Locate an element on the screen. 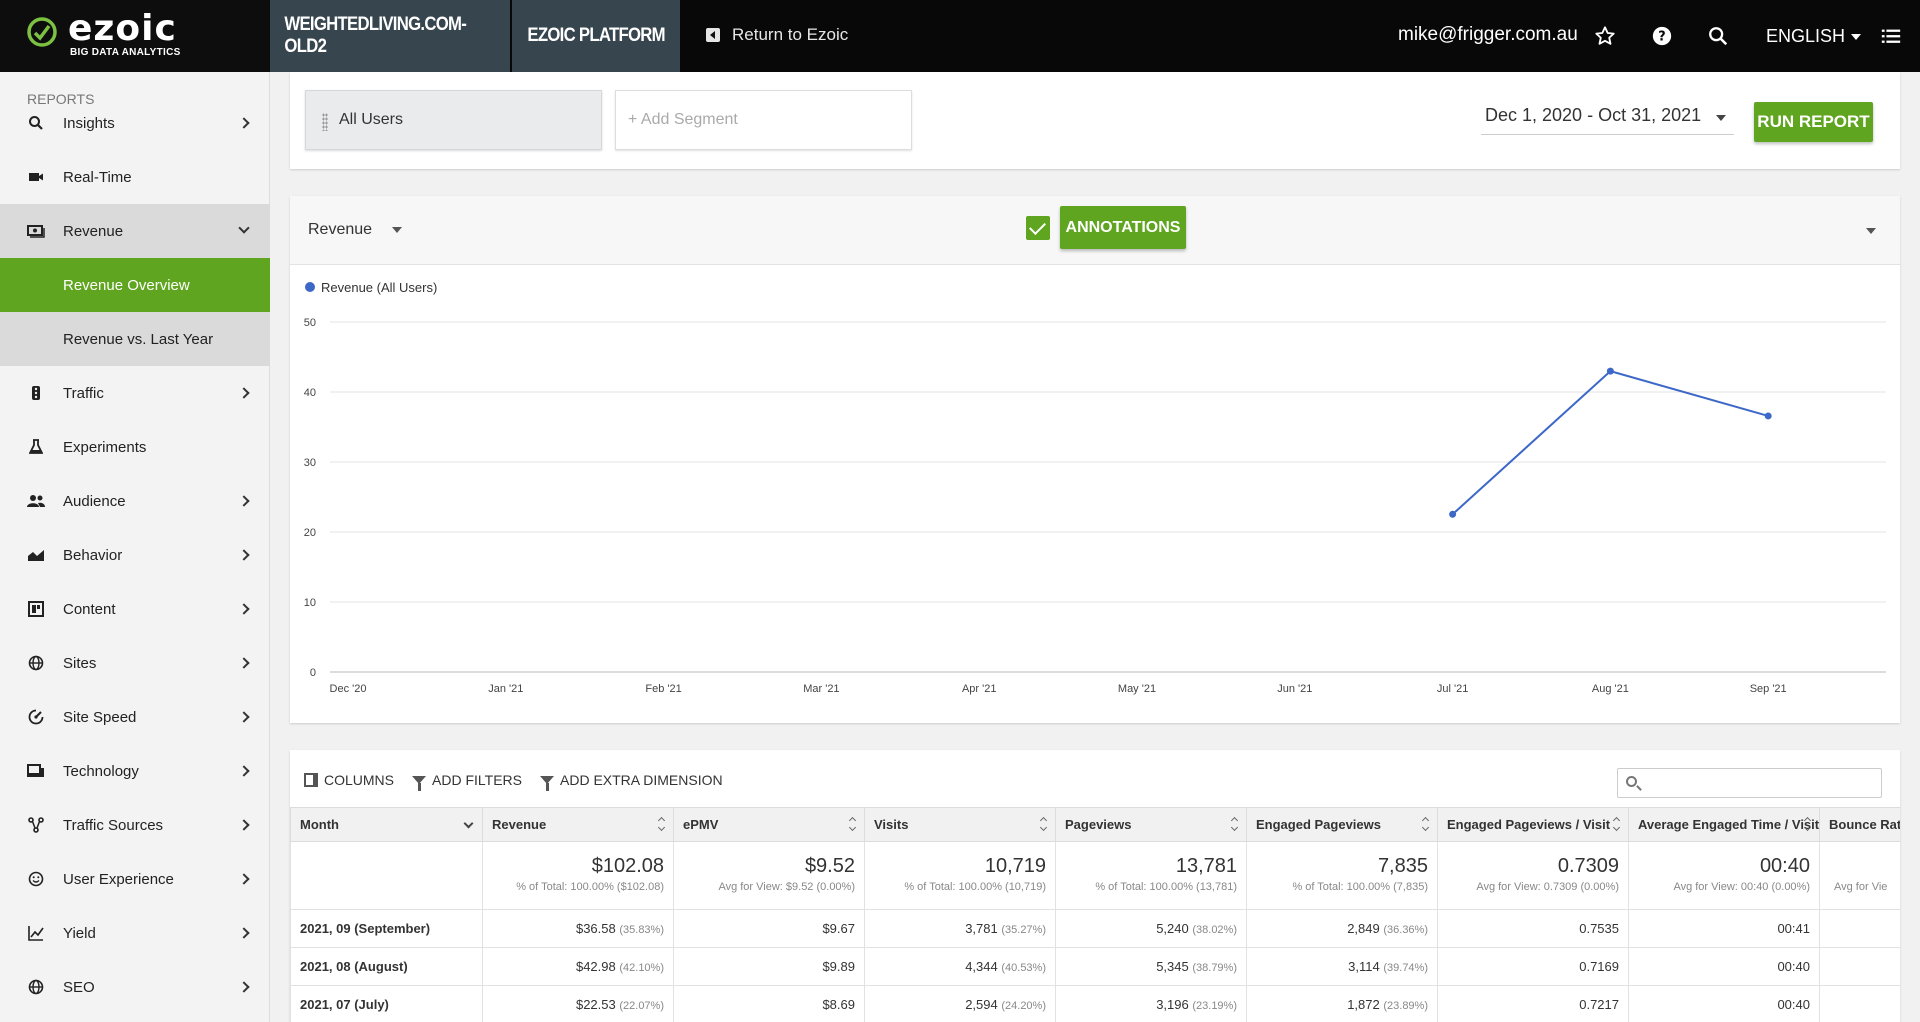 The width and height of the screenshot is (1920, 1022). totals-value: 00:40 is located at coordinates (1784, 866).